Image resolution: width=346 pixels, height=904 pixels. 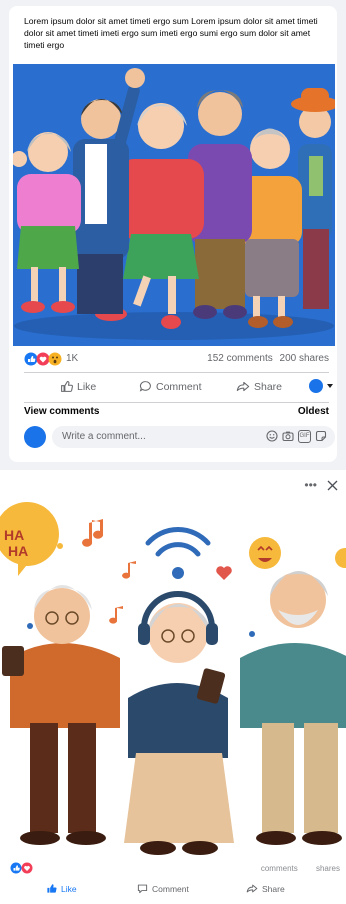 I want to click on profile-avatar, so click(x=316, y=386).